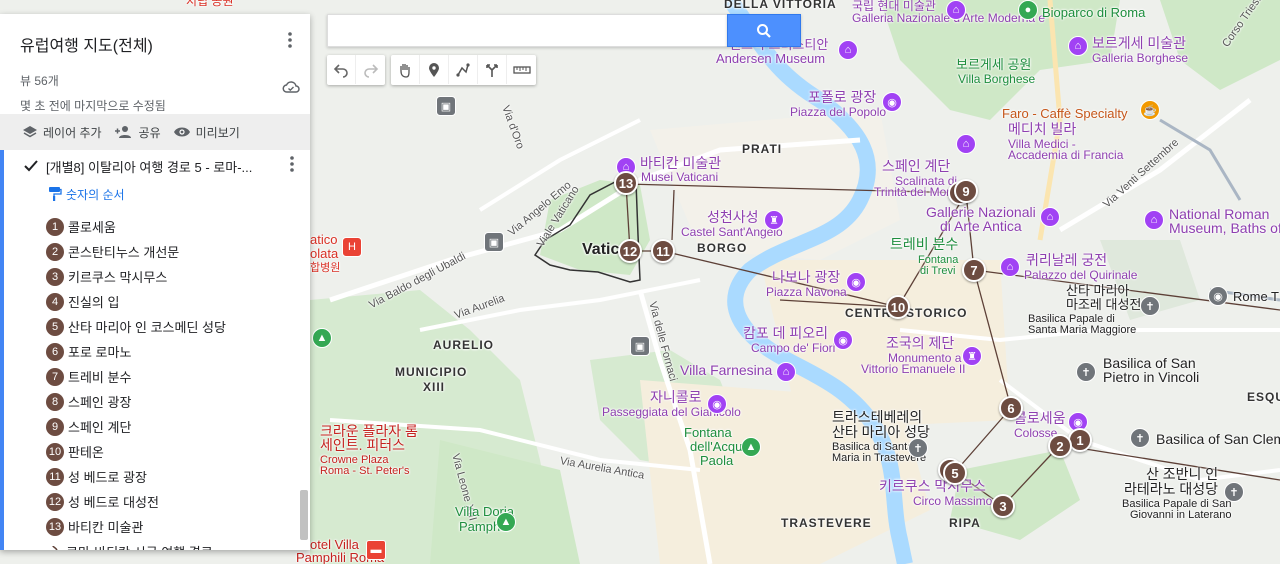 This screenshot has height=564, width=1280. Describe the element at coordinates (178, 376) in the screenshot. I see `list-item: 7 트레비 분수` at that location.